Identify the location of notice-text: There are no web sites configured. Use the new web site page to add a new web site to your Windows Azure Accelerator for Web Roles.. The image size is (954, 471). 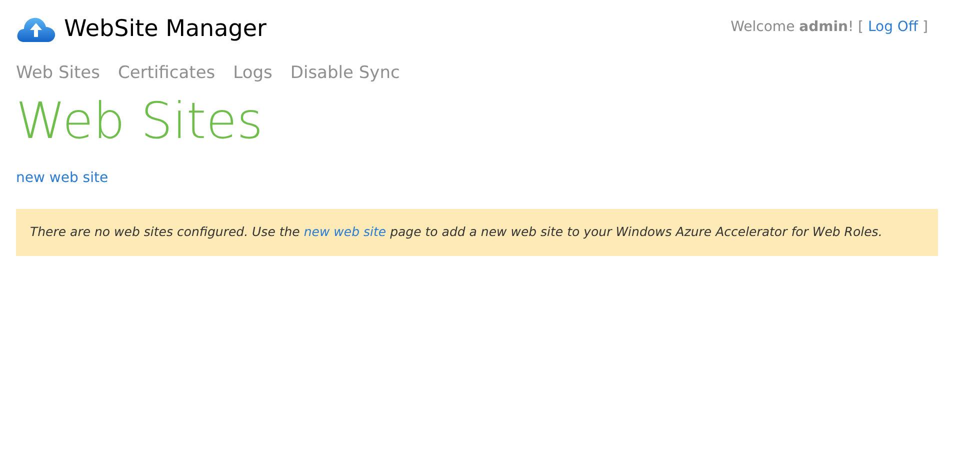
(457, 232).